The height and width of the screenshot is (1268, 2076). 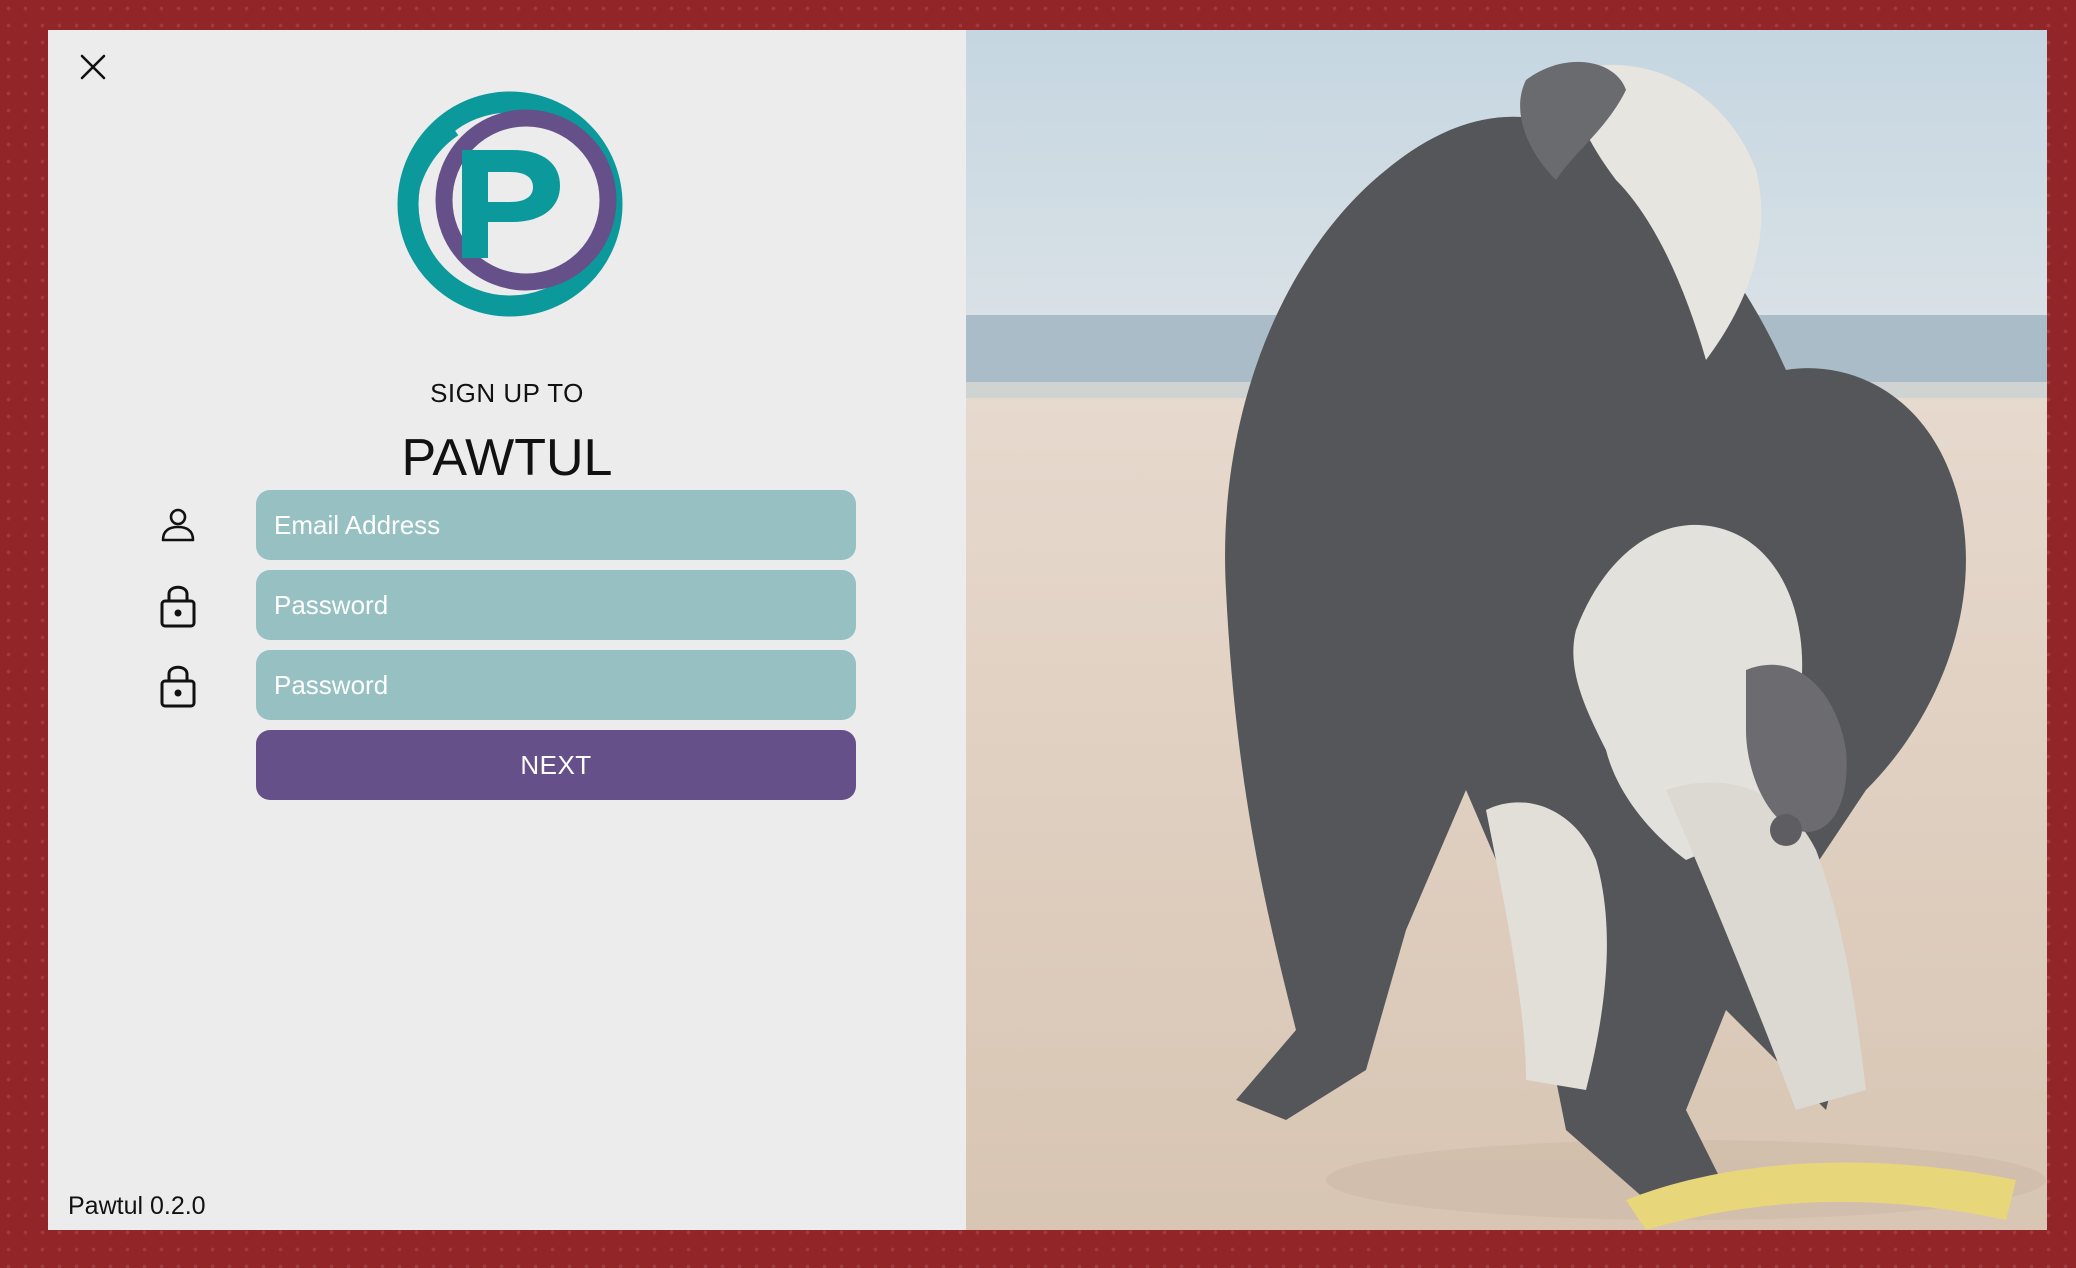 What do you see at coordinates (507, 393) in the screenshot?
I see `signup-subtitle: SIGN UP TO` at bounding box center [507, 393].